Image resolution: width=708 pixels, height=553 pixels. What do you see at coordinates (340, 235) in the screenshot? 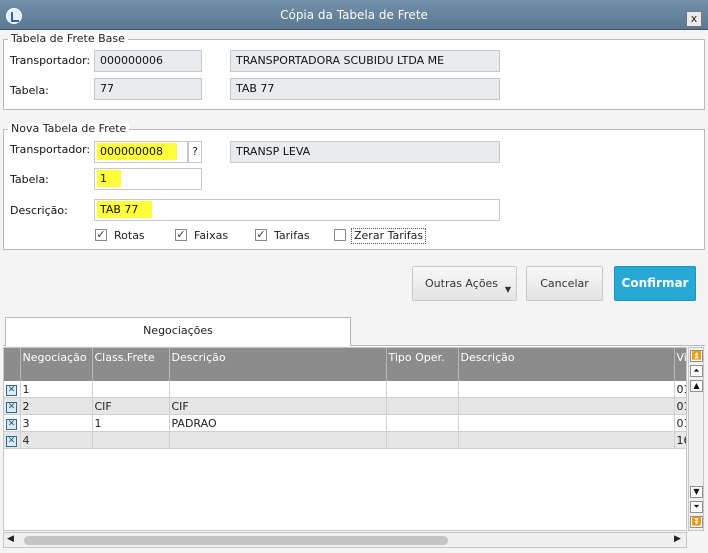
I see `zerar-tarifas-checkbox` at bounding box center [340, 235].